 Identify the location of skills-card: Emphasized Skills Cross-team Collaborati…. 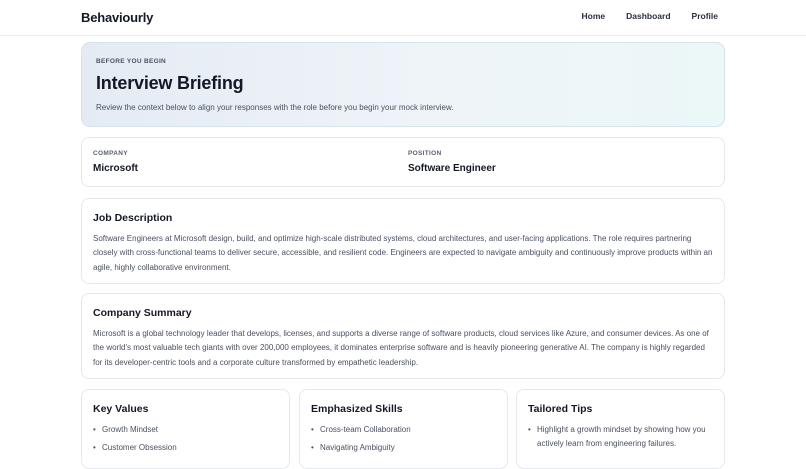
(403, 429).